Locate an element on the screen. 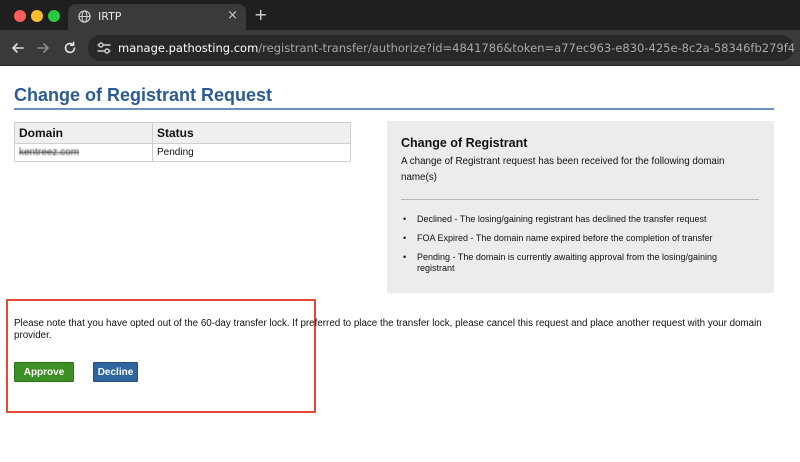  table-header-row: Domain Status is located at coordinates (182, 133).